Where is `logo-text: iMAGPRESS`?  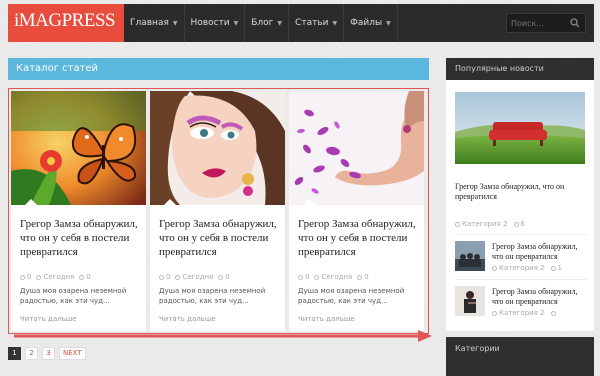
logo-text: iMAGPRESS is located at coordinates (65, 20).